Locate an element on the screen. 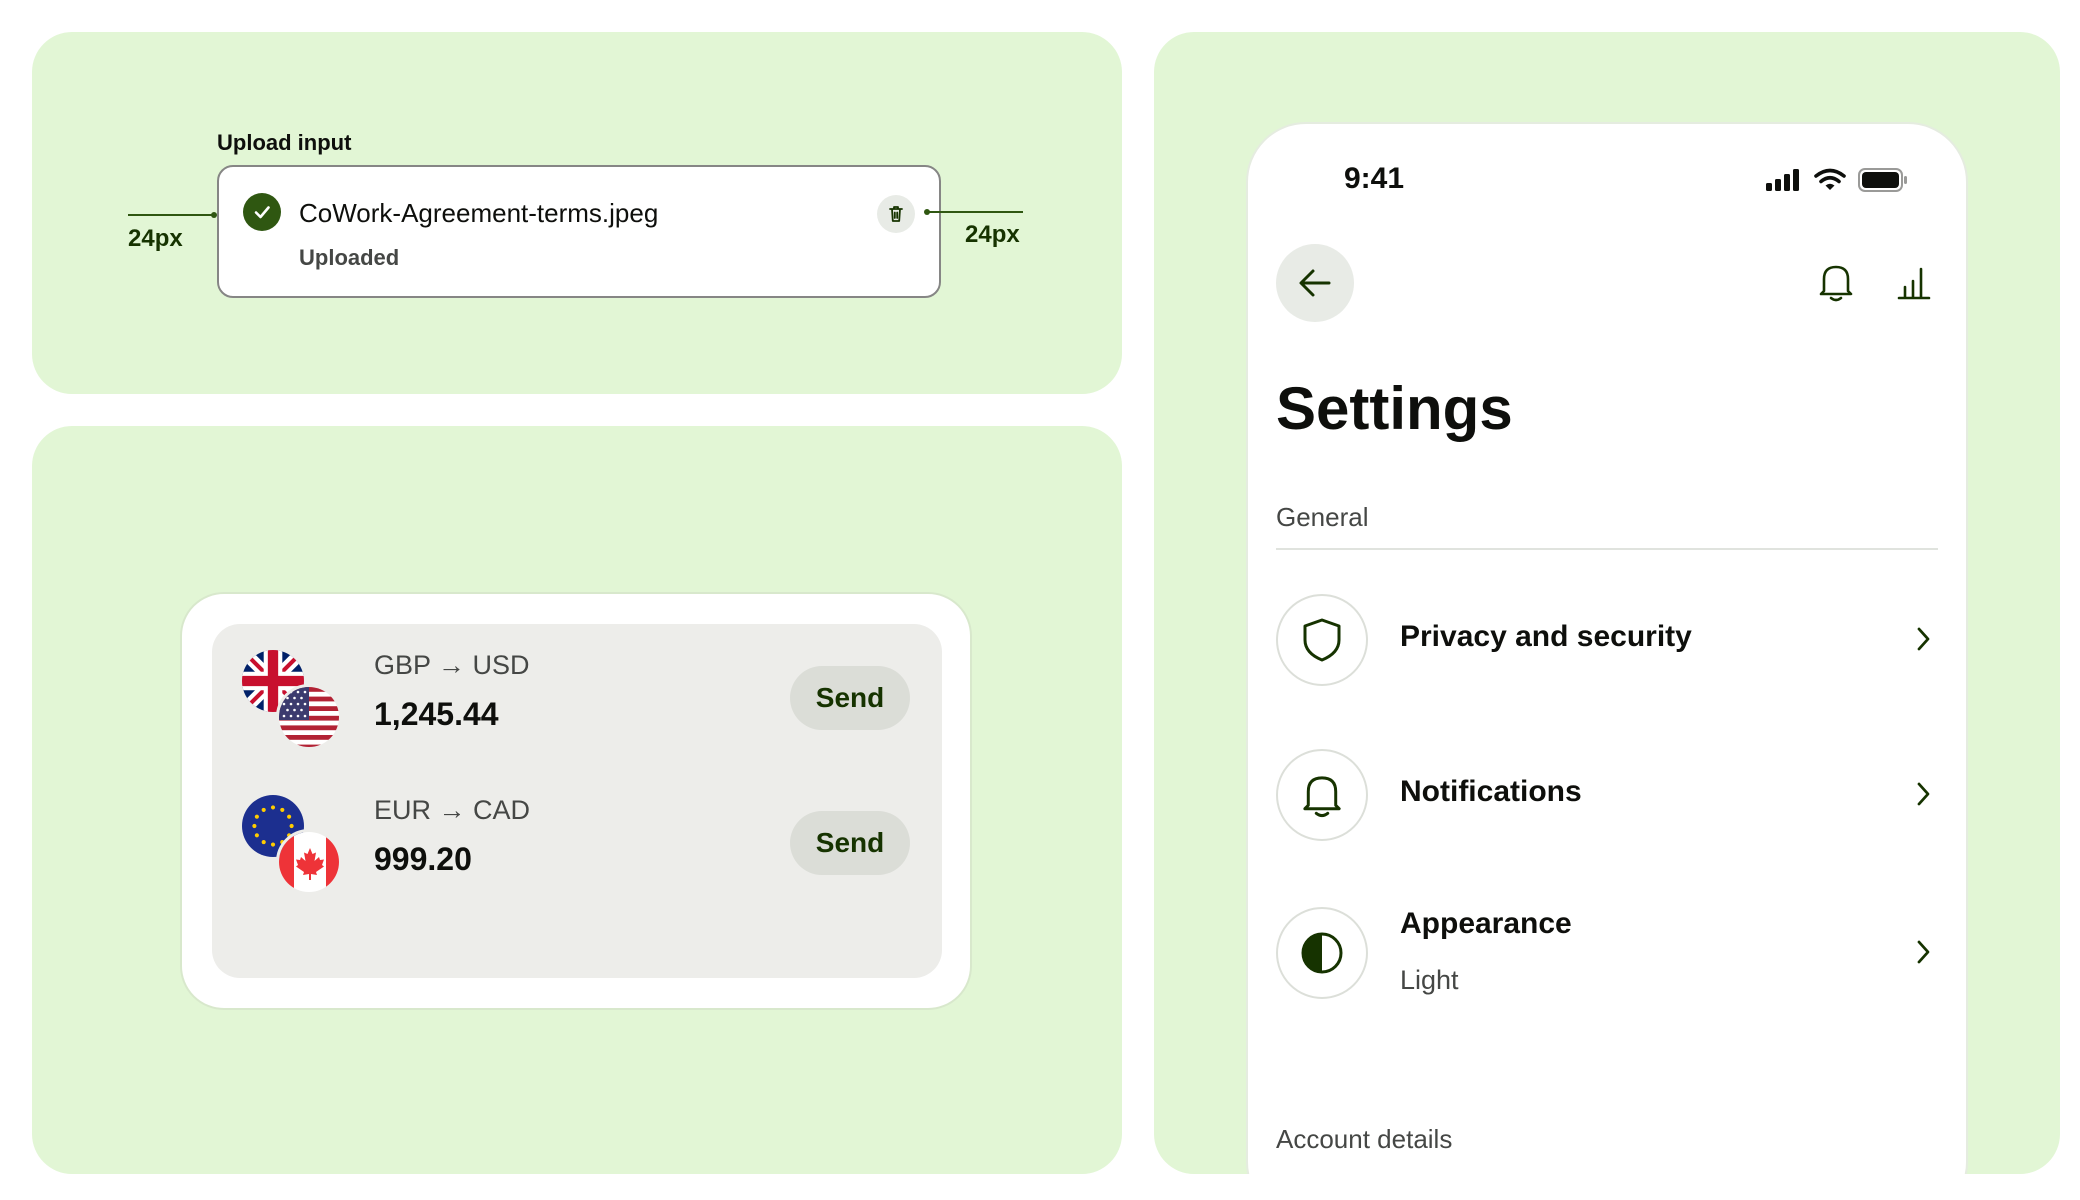  file-status: Uploaded is located at coordinates (349, 257).